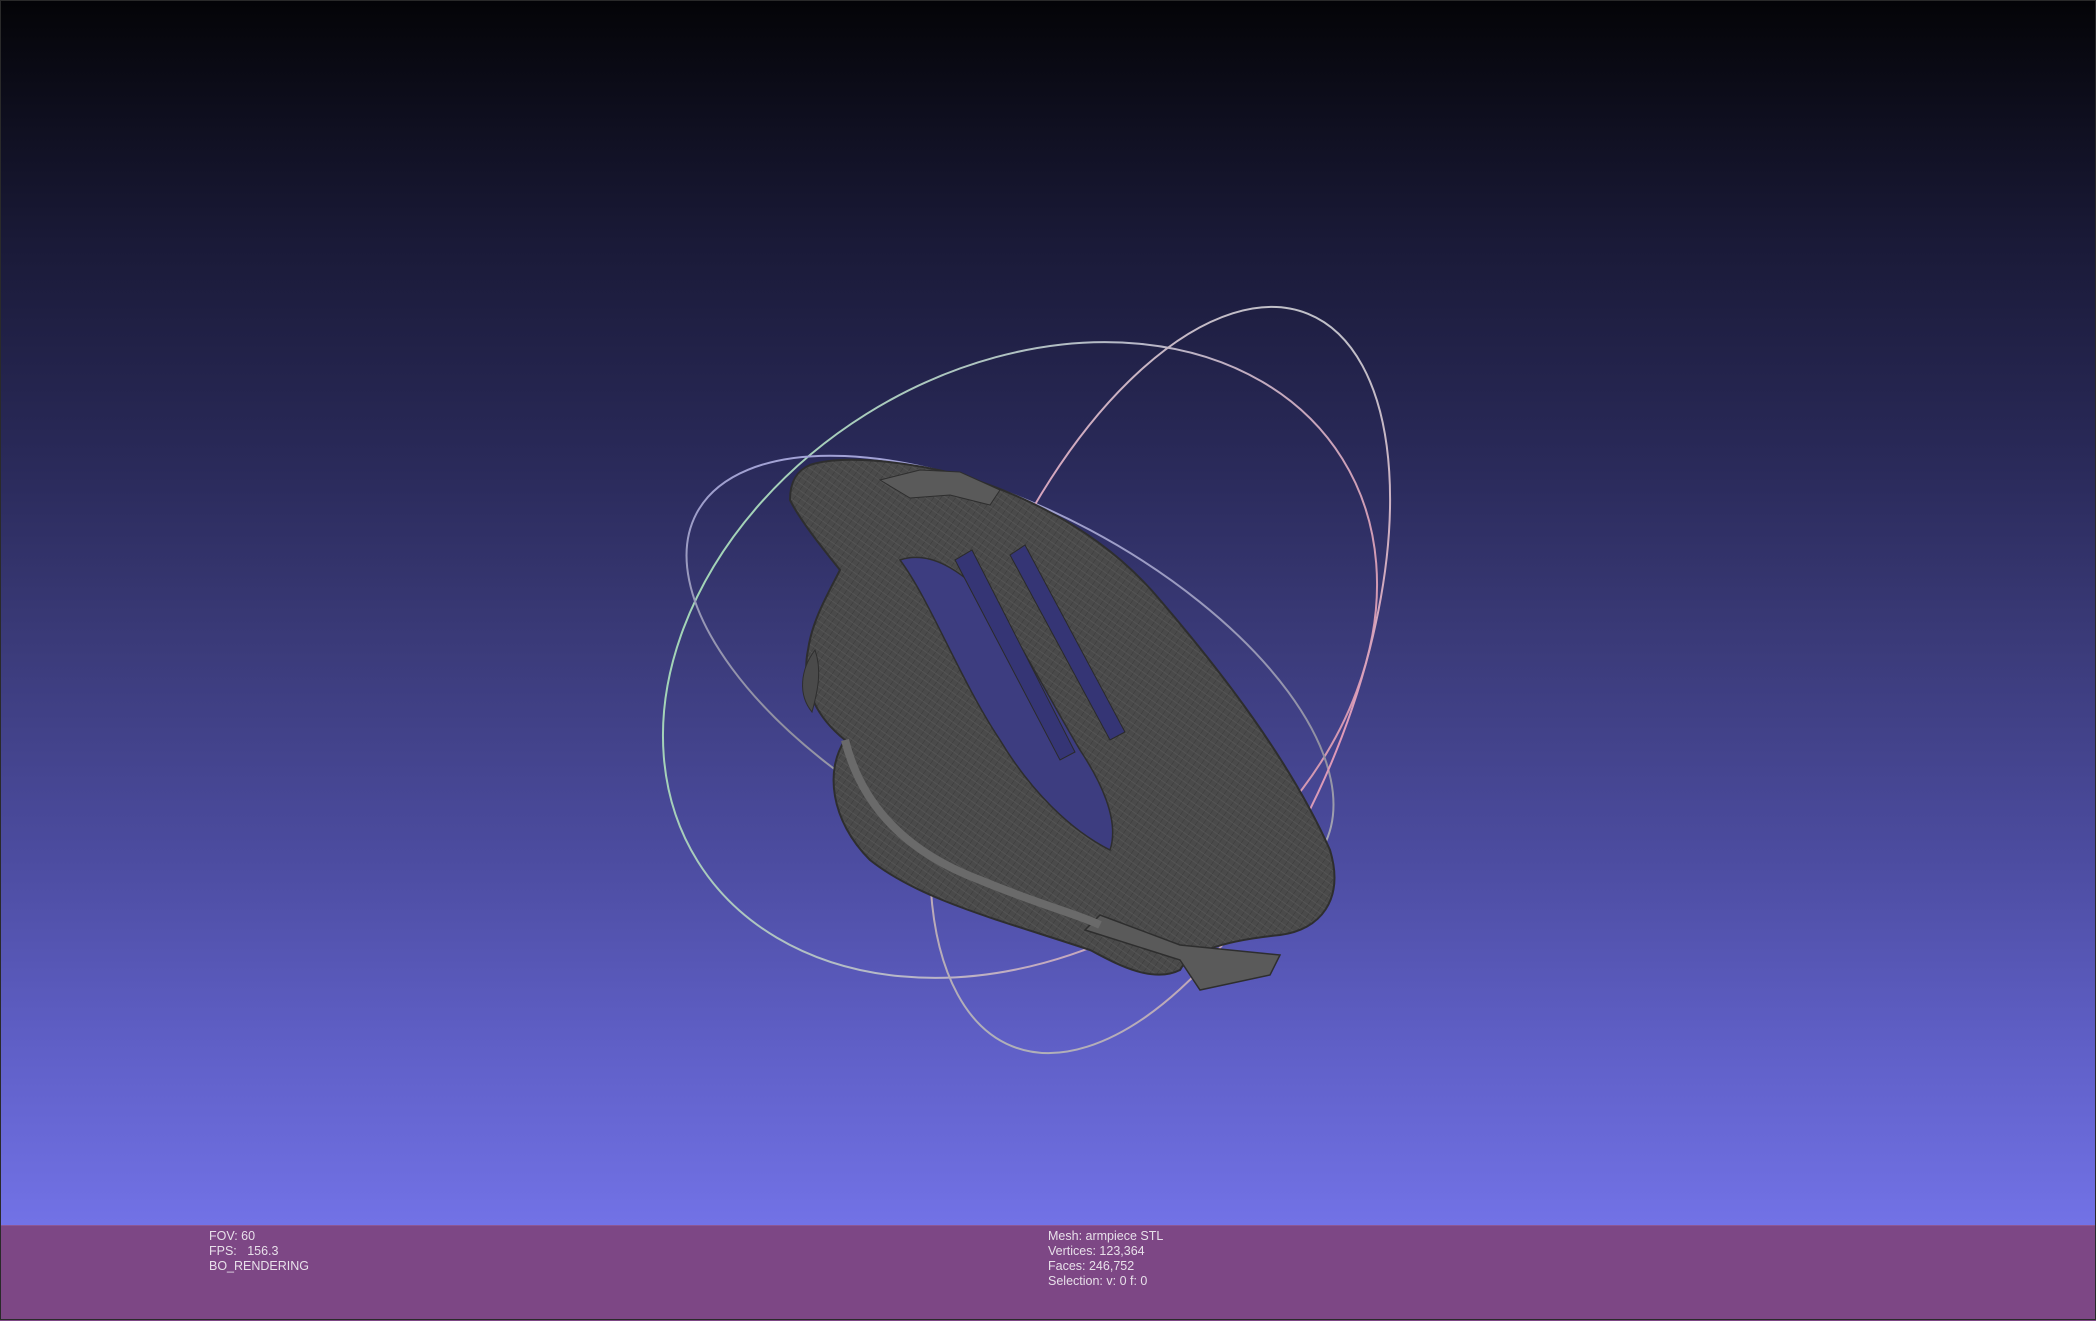 Image resolution: width=2096 pixels, height=1321 pixels. Describe the element at coordinates (1091, 1266) in the screenshot. I see `faces-readout: Faces: 246,752` at that location.